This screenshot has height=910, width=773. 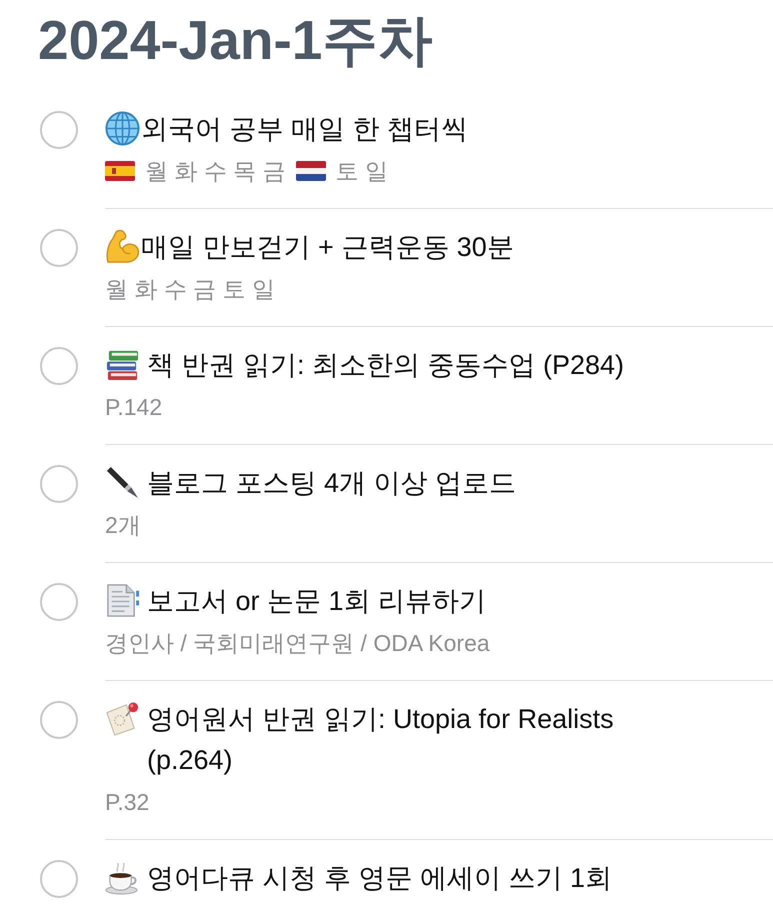 What do you see at coordinates (327, 247) in the screenshot?
I see `task-title: 매일 만보걷기 + 근력운동 30분` at bounding box center [327, 247].